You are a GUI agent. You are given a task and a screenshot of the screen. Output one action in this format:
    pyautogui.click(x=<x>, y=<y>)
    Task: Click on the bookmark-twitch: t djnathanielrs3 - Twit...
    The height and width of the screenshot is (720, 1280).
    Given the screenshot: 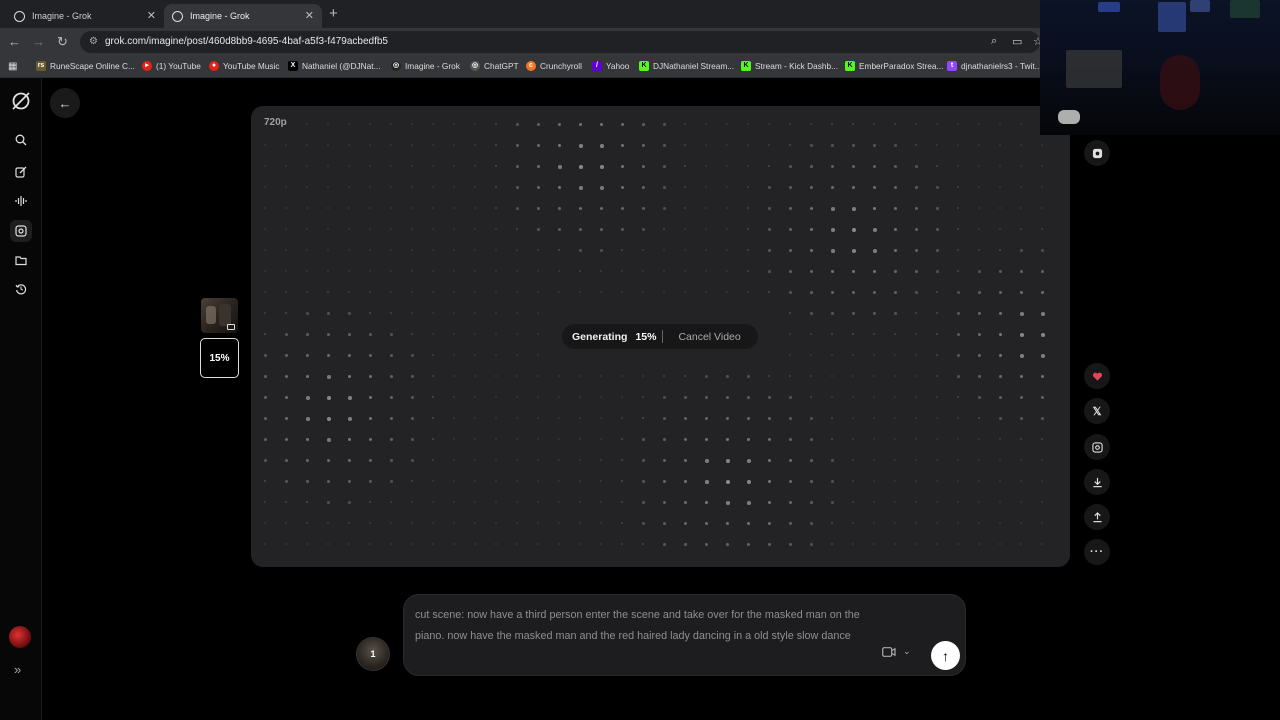 What is the action you would take?
    pyautogui.click(x=994, y=66)
    